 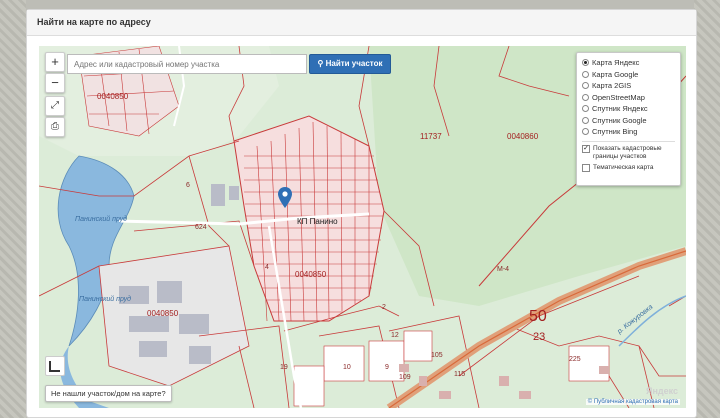 What do you see at coordinates (187, 64) in the screenshot?
I see `search-input` at bounding box center [187, 64].